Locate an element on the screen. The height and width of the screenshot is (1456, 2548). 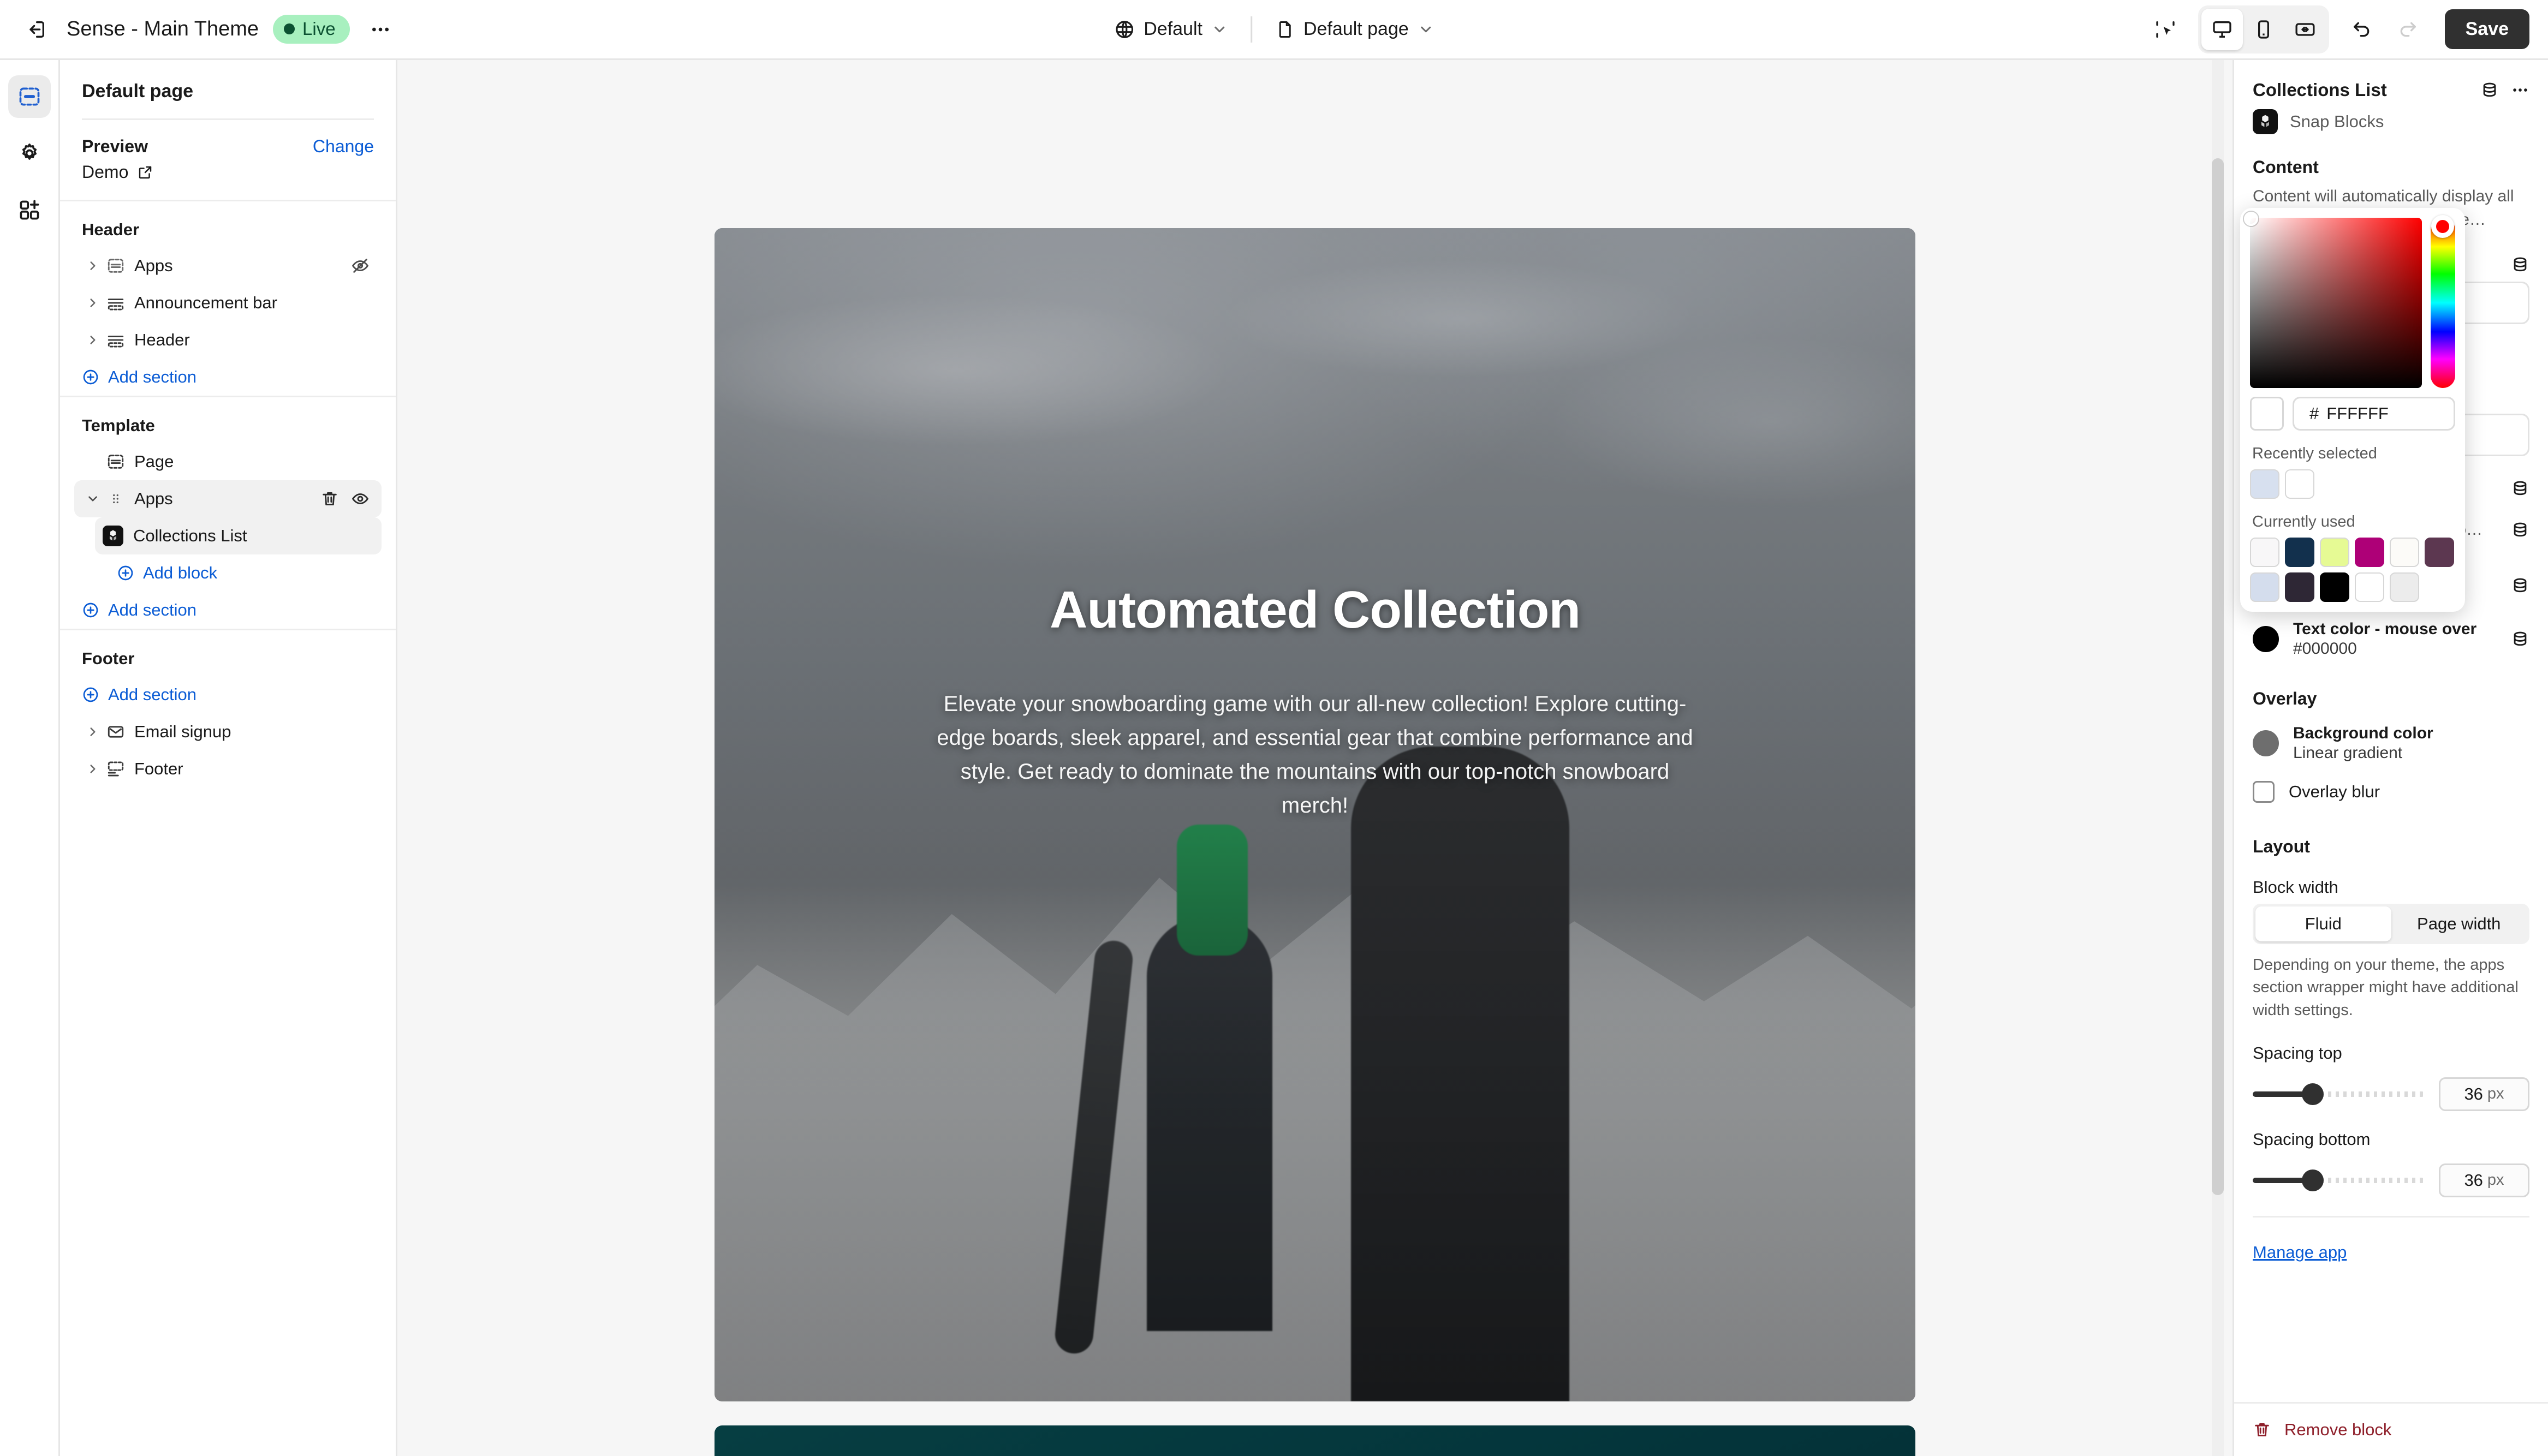
inspector-tool-button is located at coordinates (2165, 29).